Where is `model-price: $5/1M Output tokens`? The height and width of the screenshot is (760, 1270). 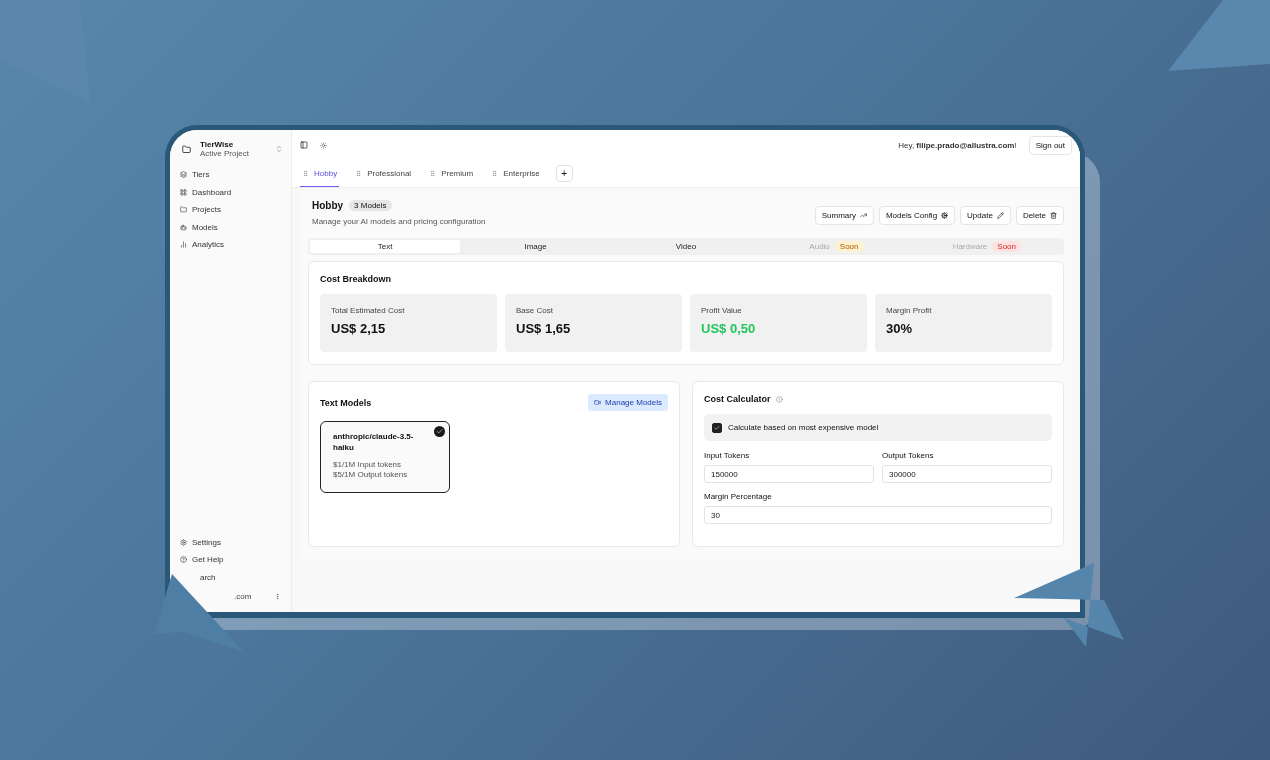
model-price: $5/1M Output tokens is located at coordinates (371, 475).